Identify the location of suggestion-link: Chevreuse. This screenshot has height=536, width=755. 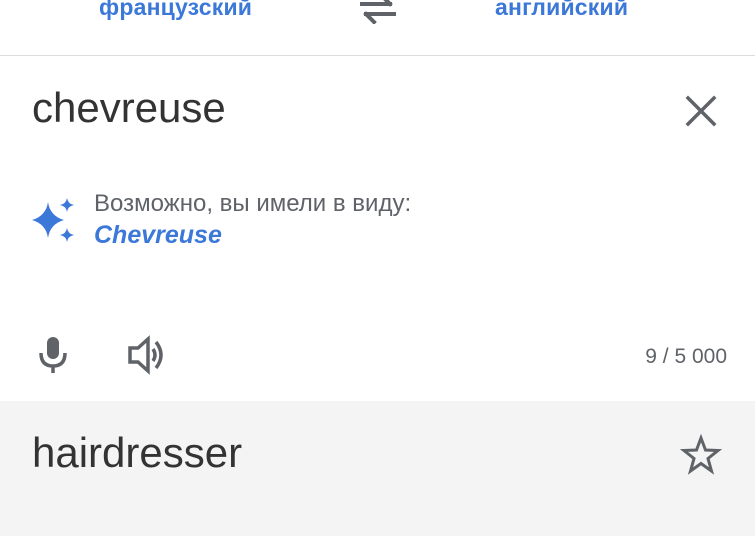
(158, 235).